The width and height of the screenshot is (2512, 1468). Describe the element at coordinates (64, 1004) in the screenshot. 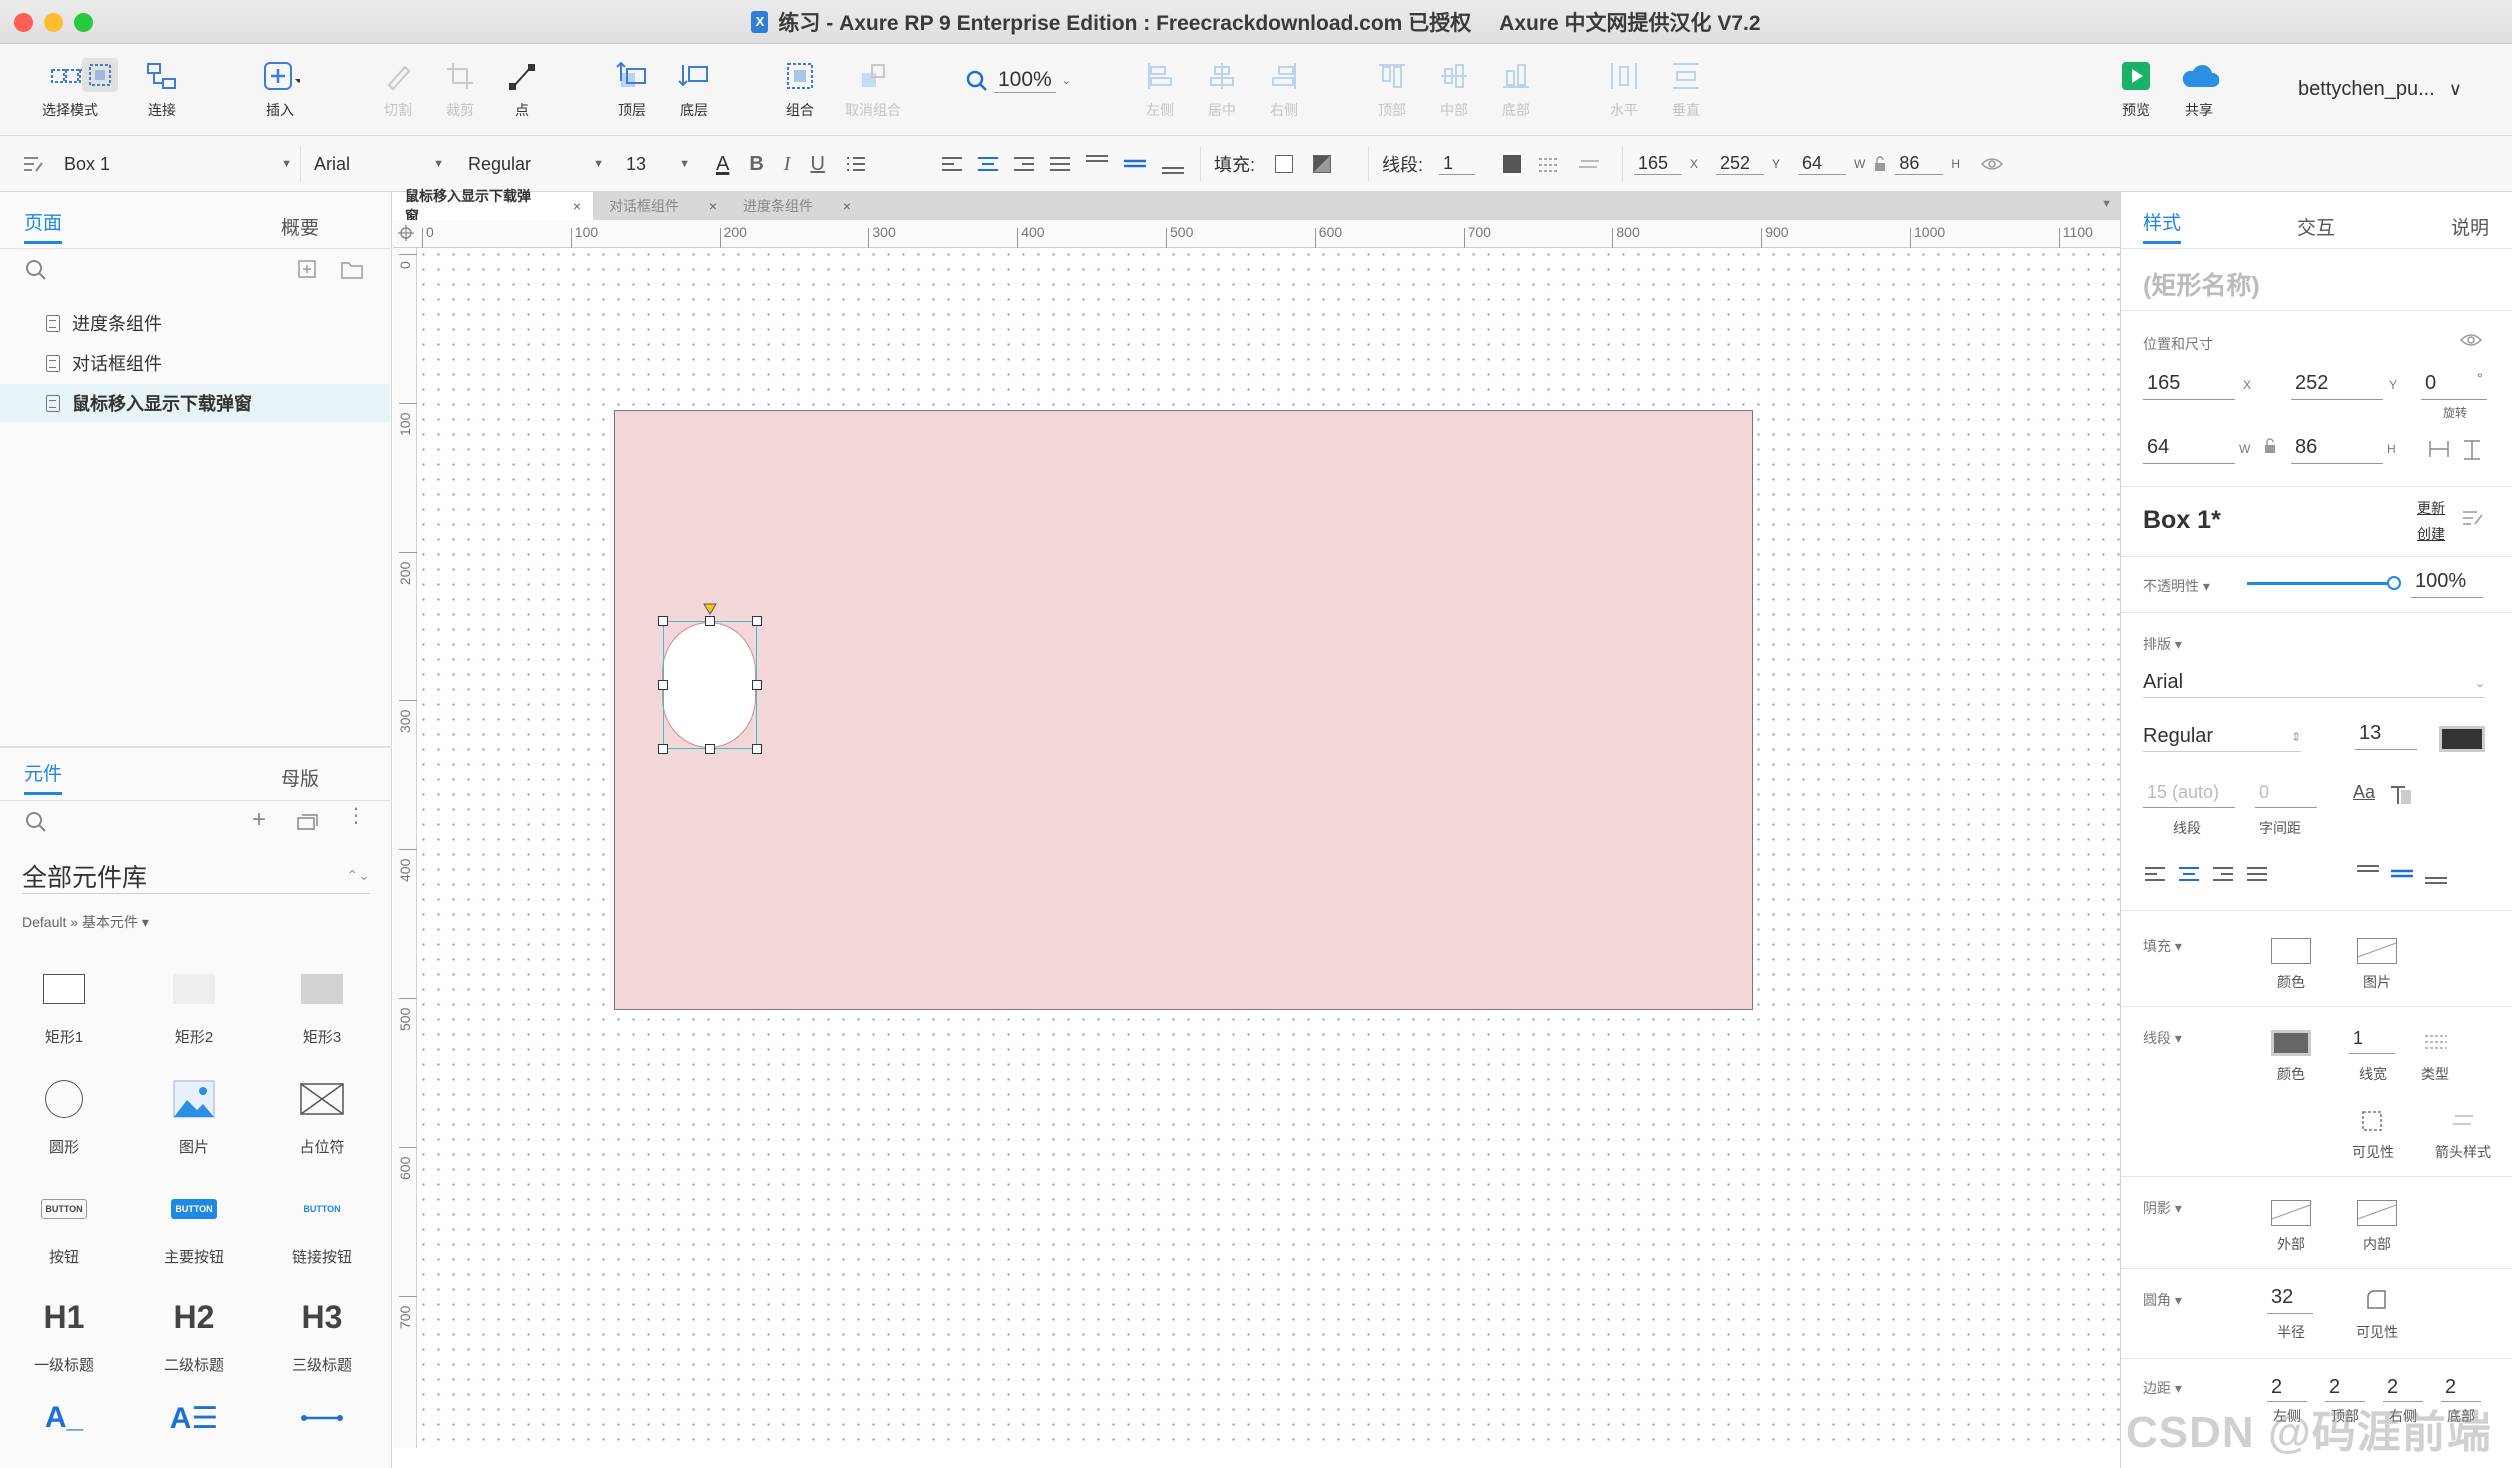

I see `widget-rectangle1: 矩形1` at that location.